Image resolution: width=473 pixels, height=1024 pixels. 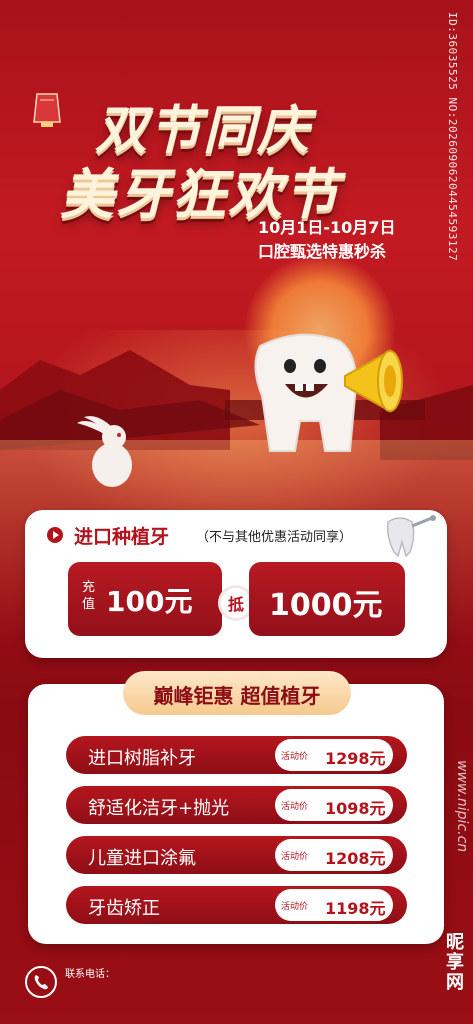 What do you see at coordinates (355, 858) in the screenshot?
I see `price-value: 1208元` at bounding box center [355, 858].